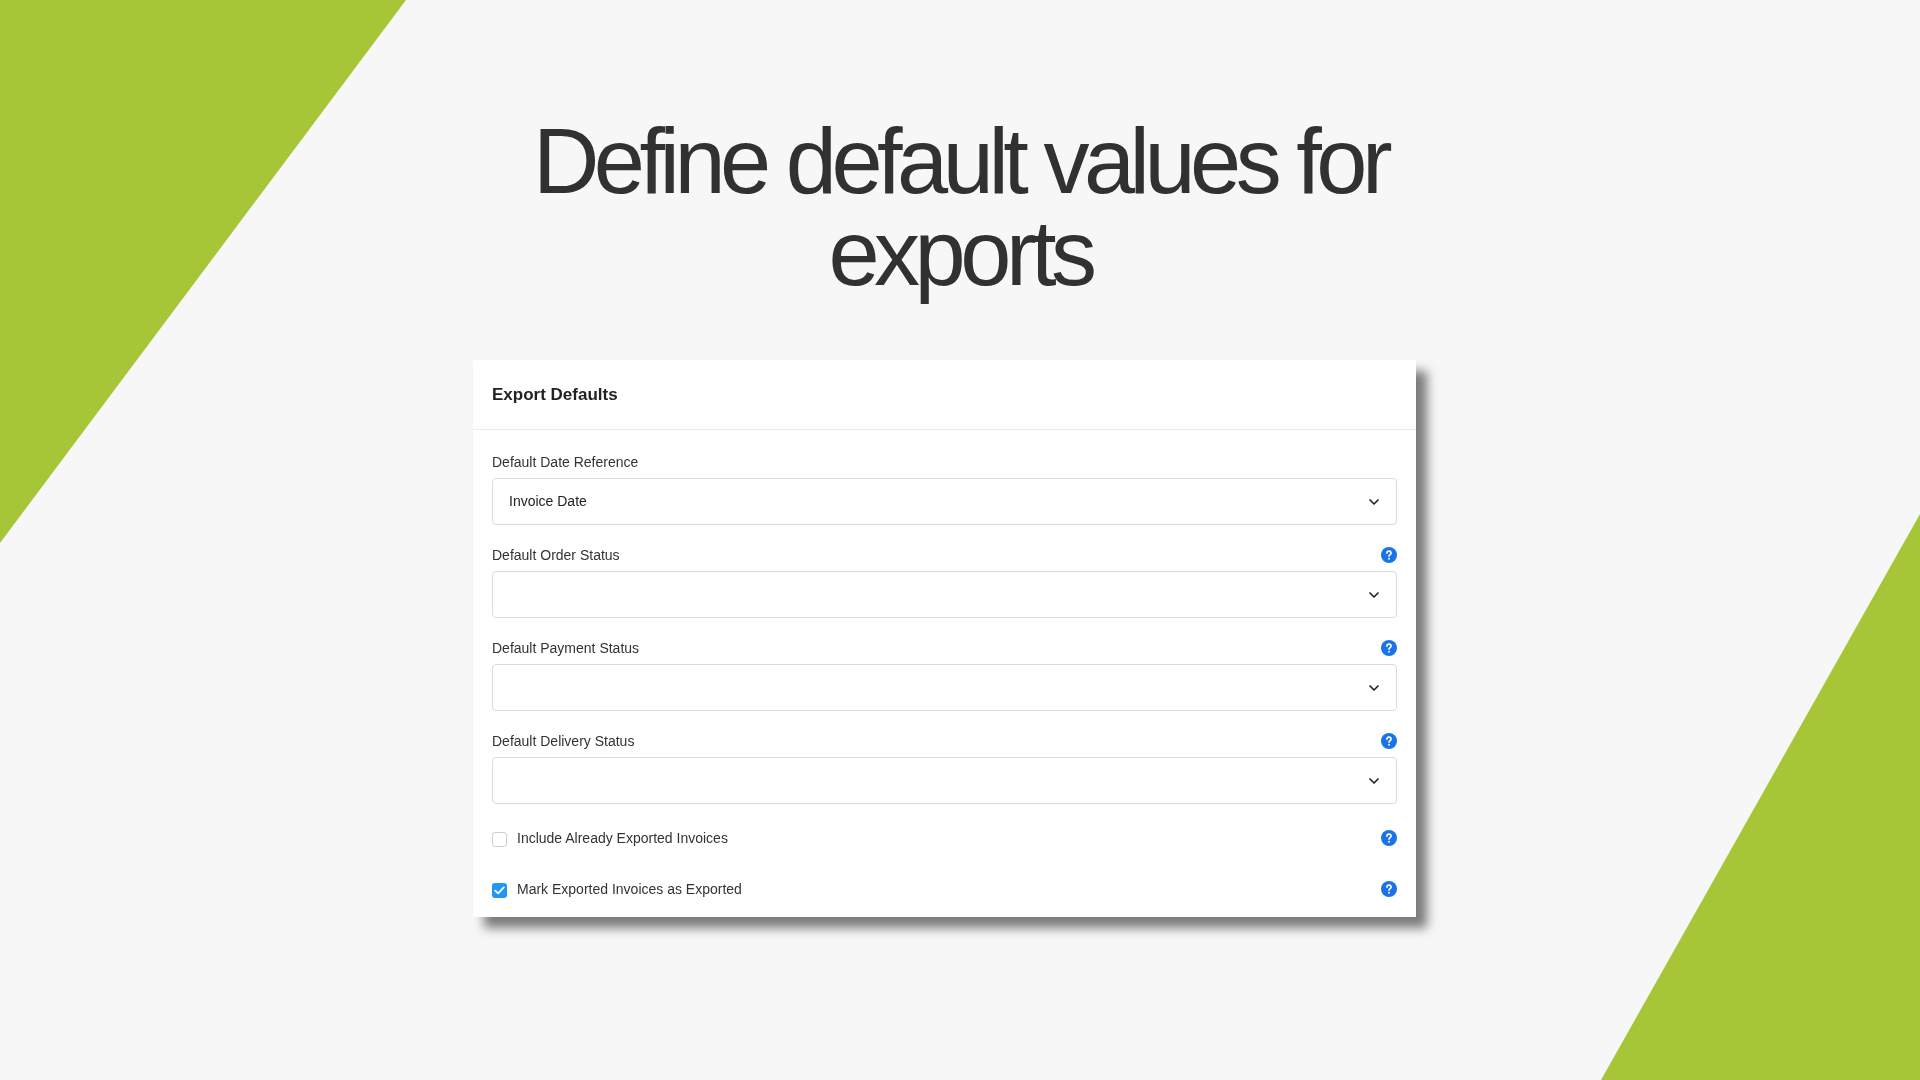 The image size is (1920, 1080). Describe the element at coordinates (566, 648) in the screenshot. I see `field-label: Default Payment Status` at that location.